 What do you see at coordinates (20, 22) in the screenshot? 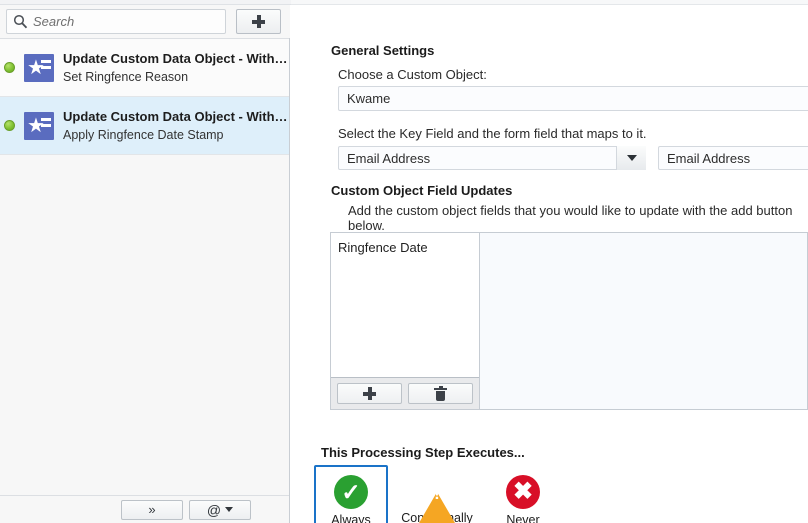
I see `search-icon` at bounding box center [20, 22].